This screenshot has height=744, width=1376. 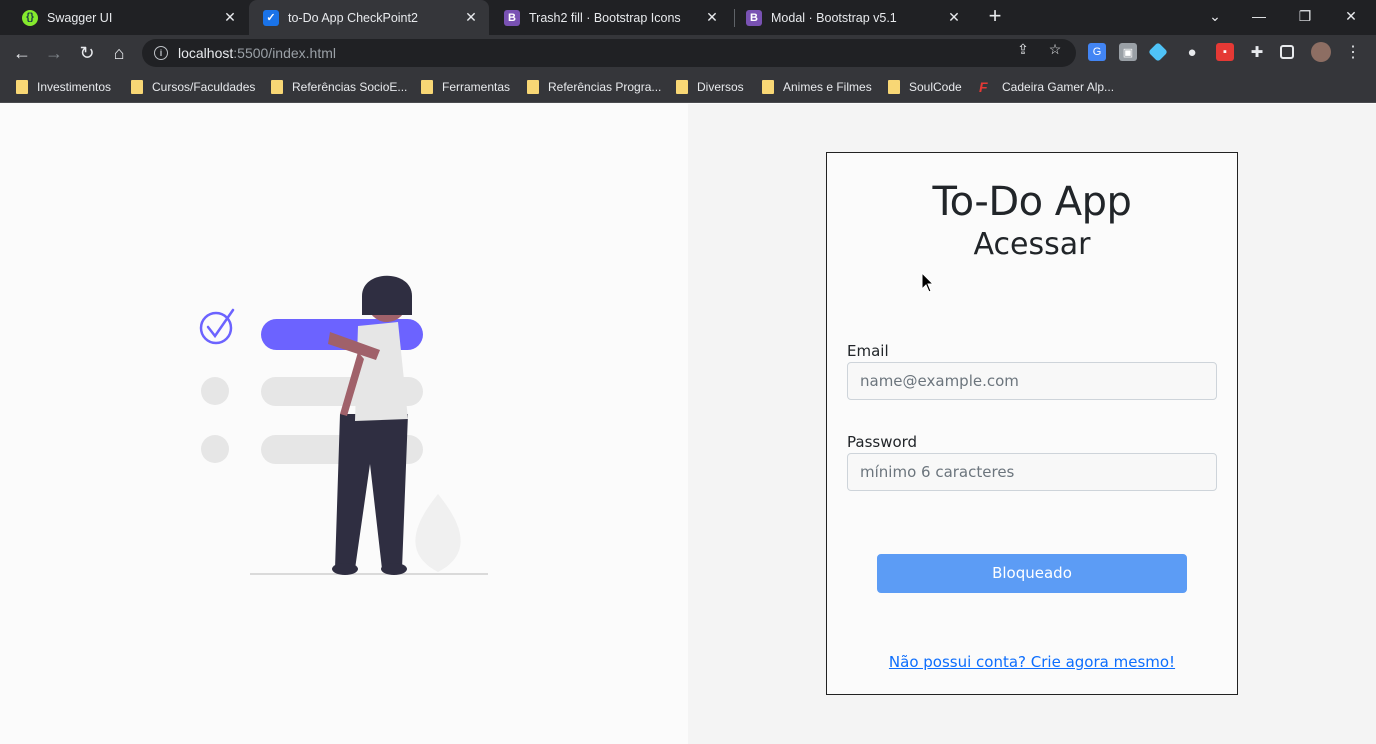 What do you see at coordinates (868, 351) in the screenshot?
I see `email-label: Email` at bounding box center [868, 351].